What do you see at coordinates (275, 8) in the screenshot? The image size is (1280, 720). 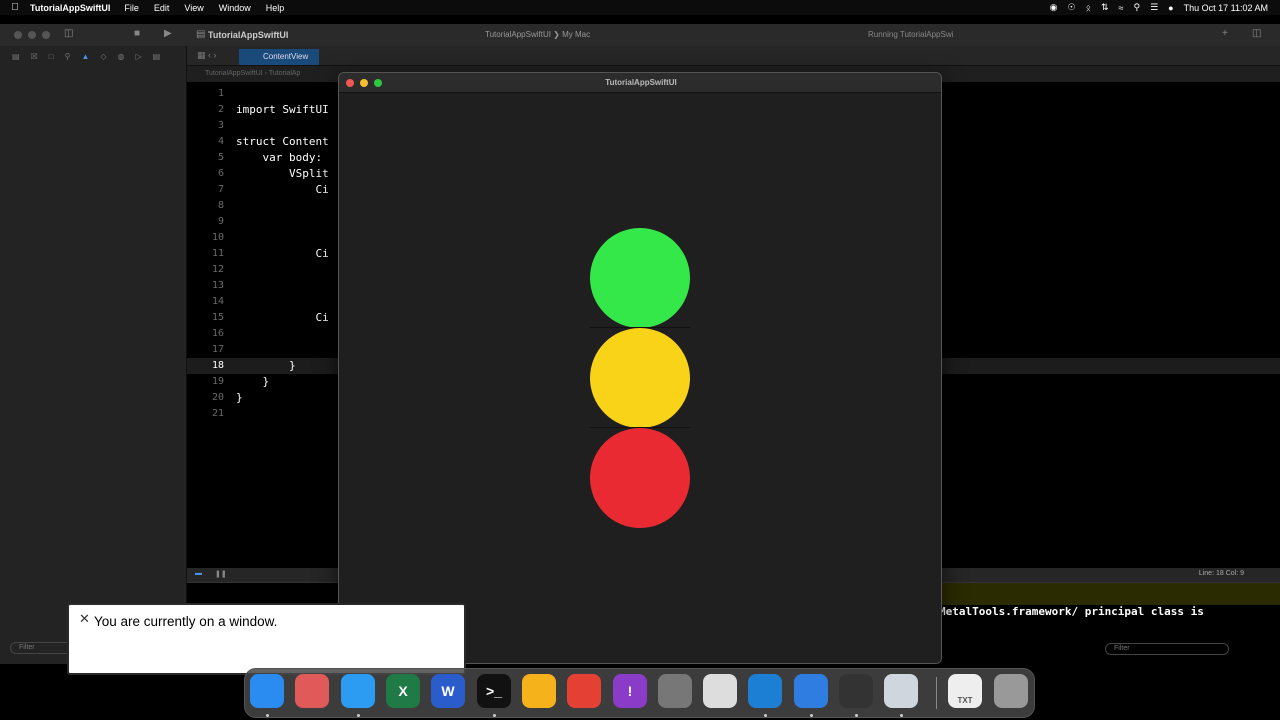 I see `menu-help: Help` at bounding box center [275, 8].